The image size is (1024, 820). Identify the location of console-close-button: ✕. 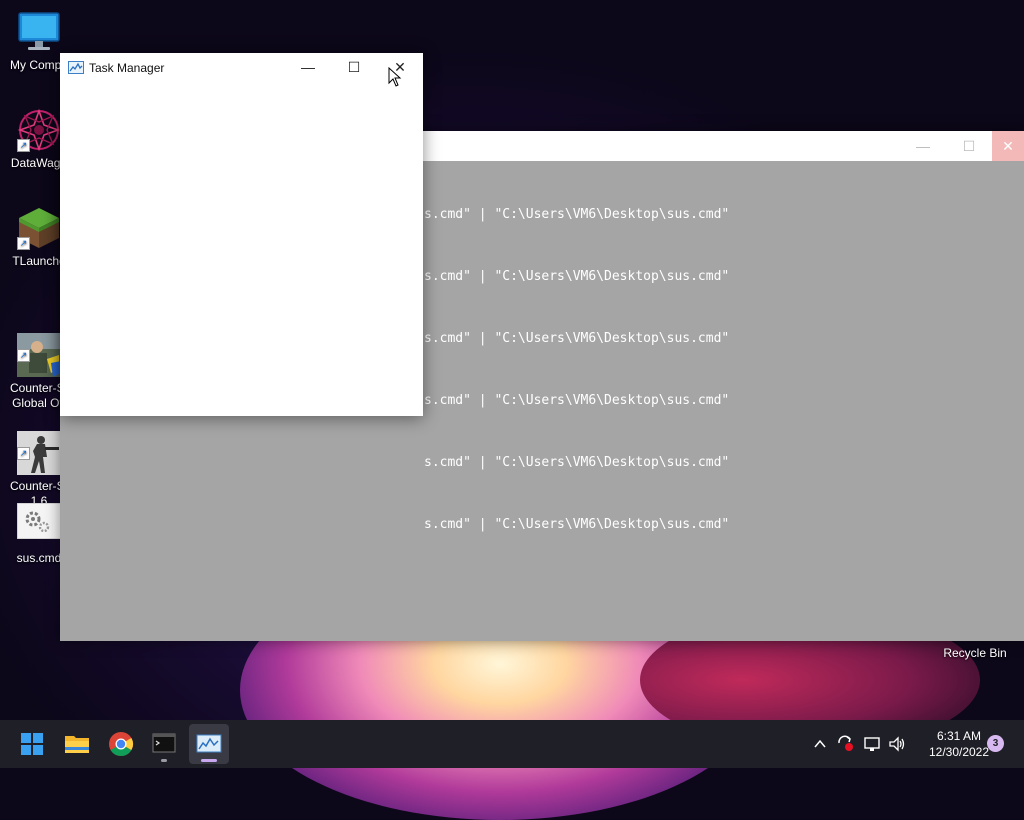
(1008, 146).